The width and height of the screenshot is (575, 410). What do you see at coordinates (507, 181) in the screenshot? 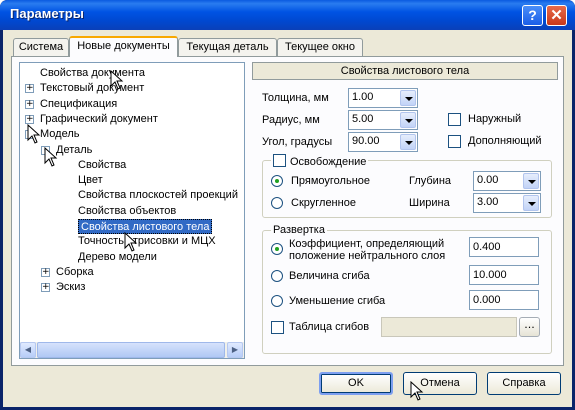
I see `depth-select: 0.00` at bounding box center [507, 181].